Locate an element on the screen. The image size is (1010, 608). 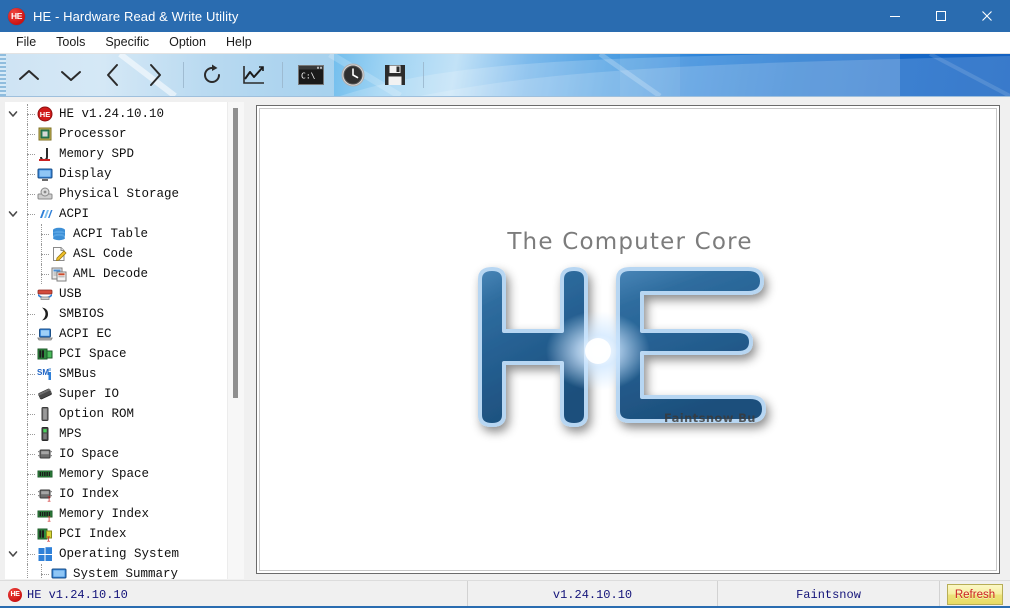
tree-item-smbios: SMBIOS is located at coordinates (116, 314).